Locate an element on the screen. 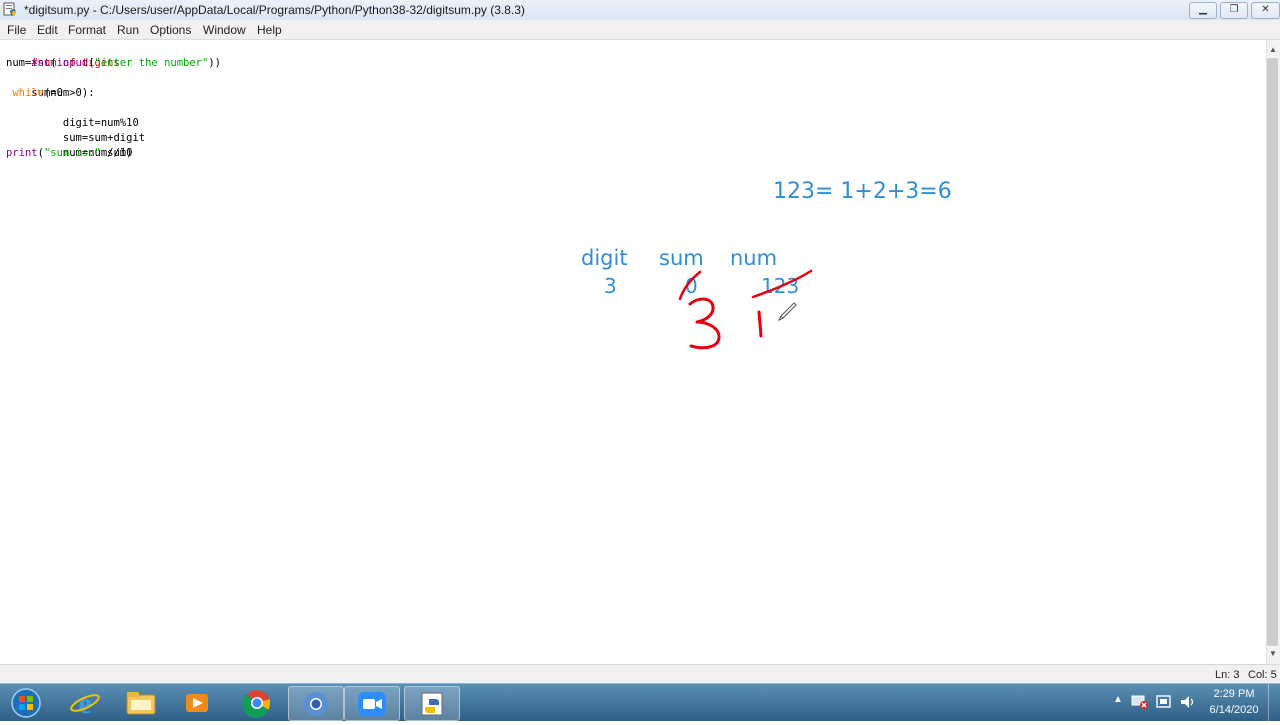  menu-format: Format is located at coordinates (87, 30).